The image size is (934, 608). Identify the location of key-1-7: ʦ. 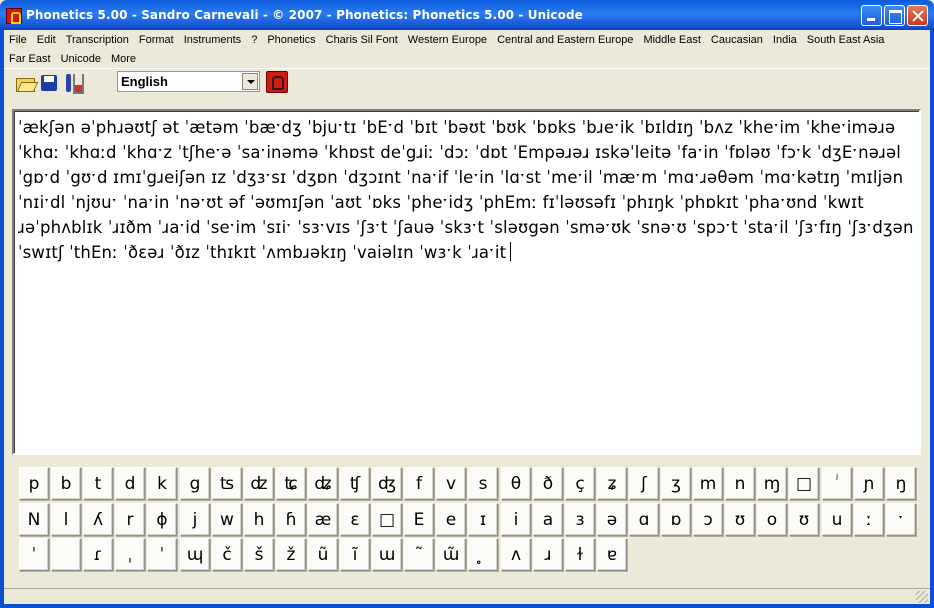
(227, 483).